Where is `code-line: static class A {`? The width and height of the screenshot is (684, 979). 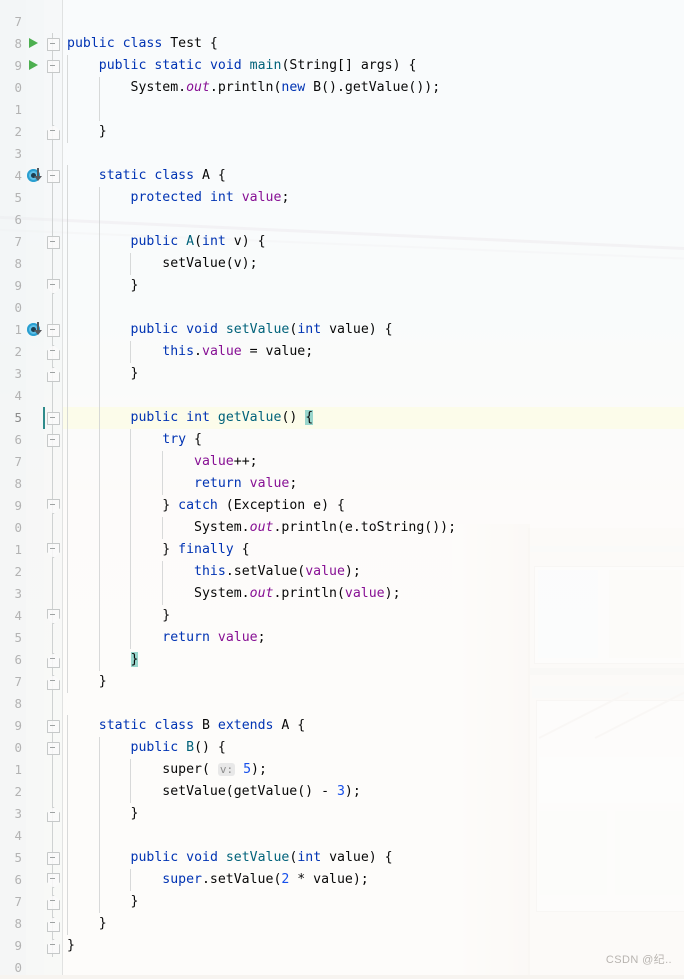
code-line: static class A { is located at coordinates (373, 176).